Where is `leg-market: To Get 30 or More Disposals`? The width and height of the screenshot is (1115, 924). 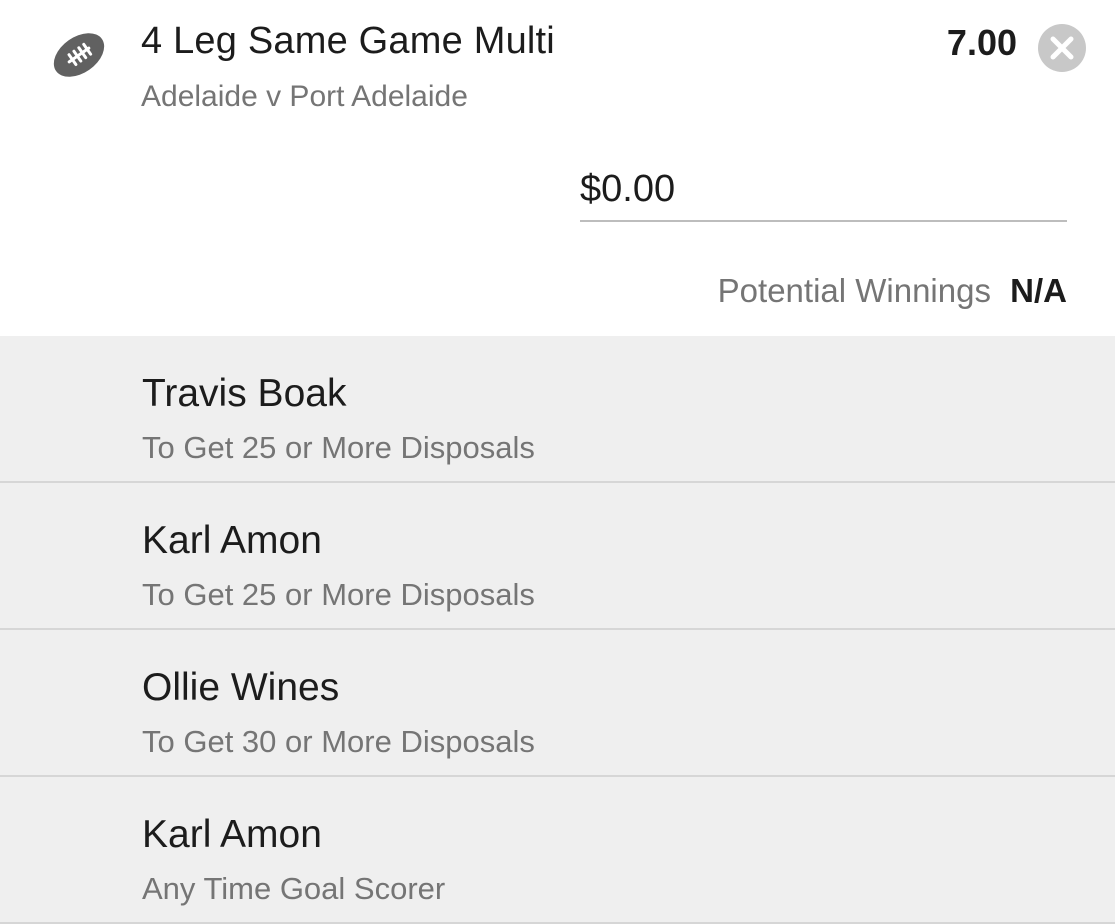 leg-market: To Get 30 or More Disposals is located at coordinates (338, 741).